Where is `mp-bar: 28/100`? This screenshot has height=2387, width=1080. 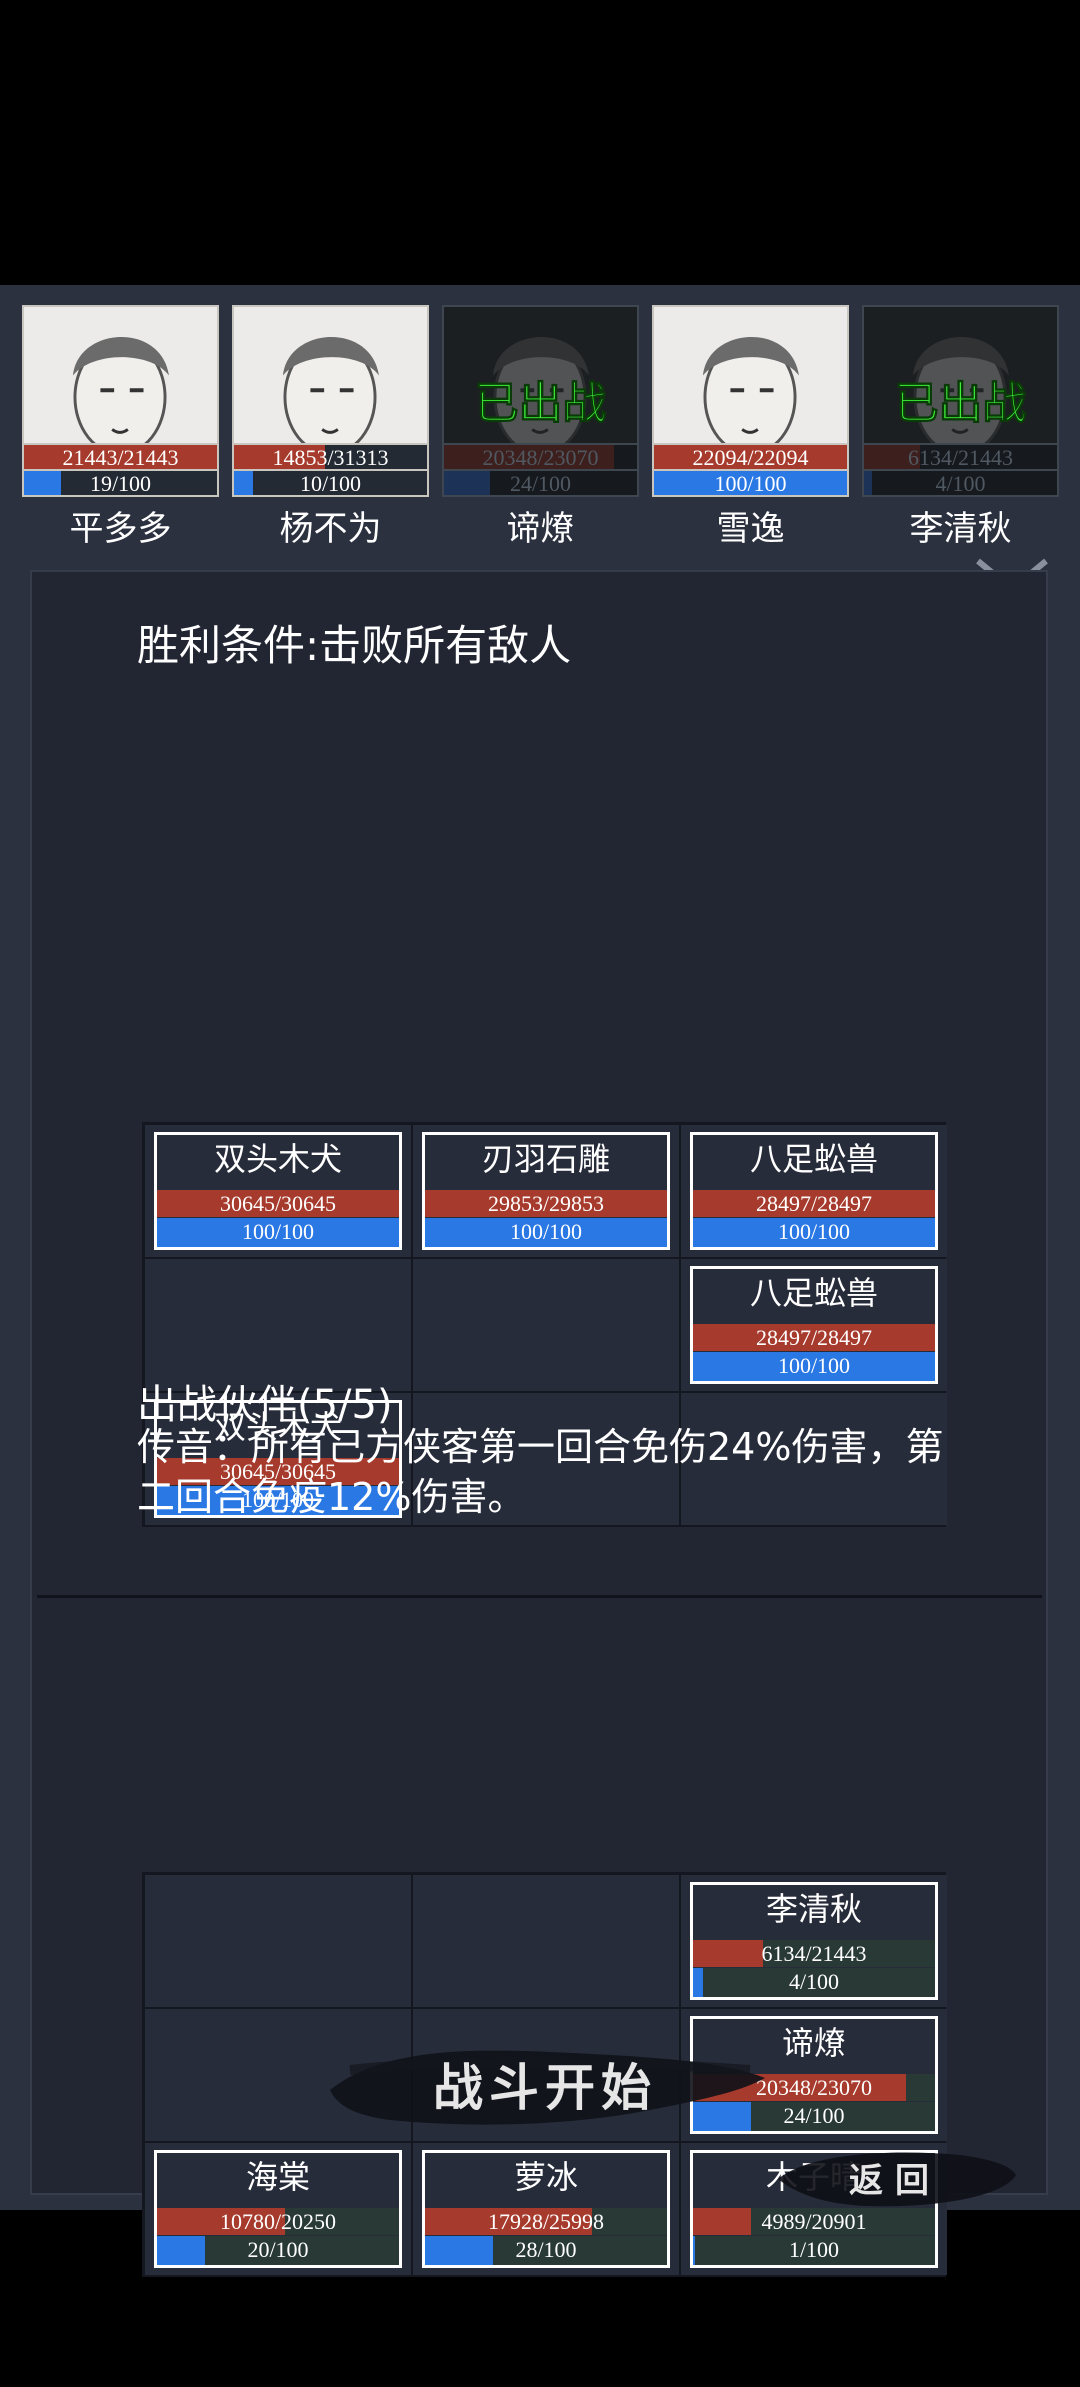
mp-bar: 28/100 is located at coordinates (546, 2250).